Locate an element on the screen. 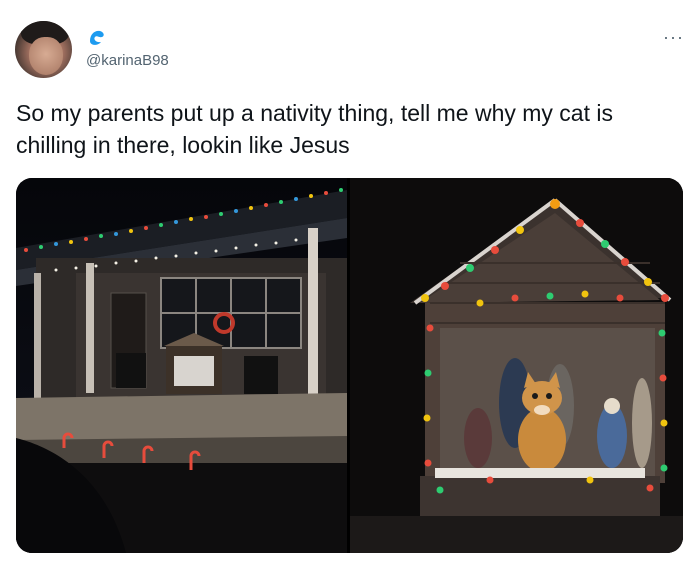 The image size is (700, 566). avatar is located at coordinates (43, 49).